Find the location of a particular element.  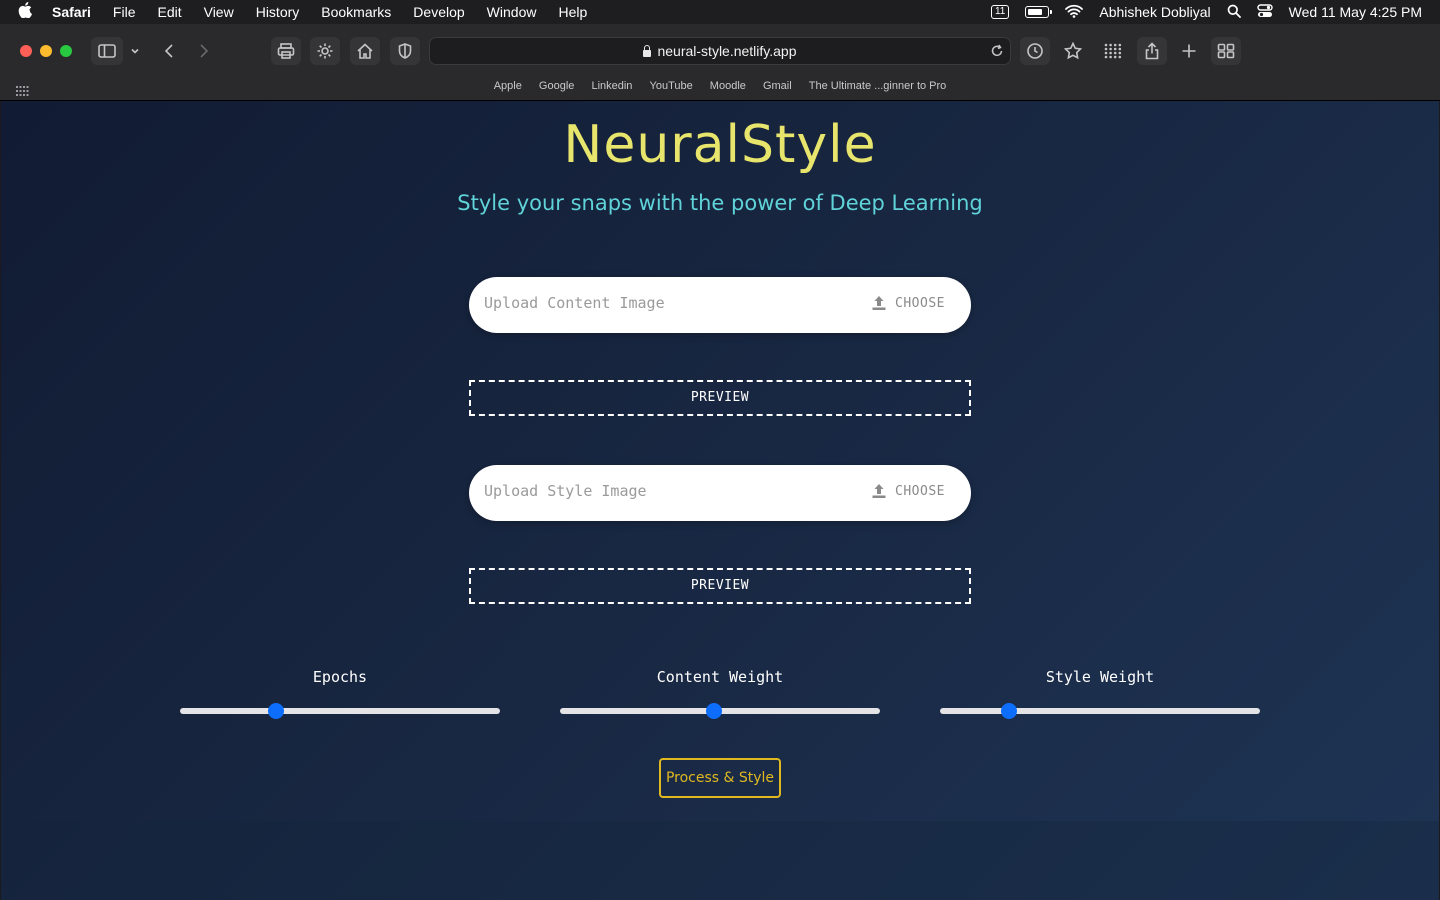

menu-edit: Edit is located at coordinates (169, 12).